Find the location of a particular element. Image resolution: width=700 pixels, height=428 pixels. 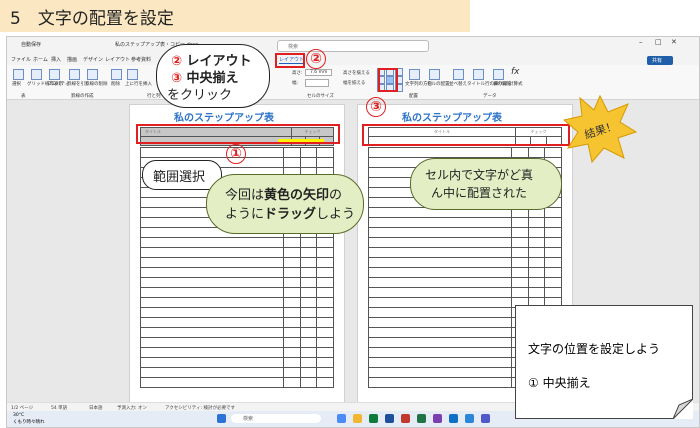

explorer-icon is located at coordinates (357, 418).